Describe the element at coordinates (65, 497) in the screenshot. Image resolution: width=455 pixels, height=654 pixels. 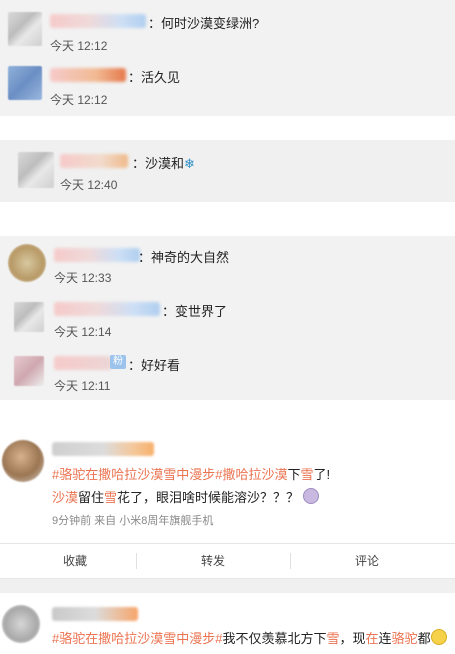
I see `keyword-highlight: 沙漠` at that location.